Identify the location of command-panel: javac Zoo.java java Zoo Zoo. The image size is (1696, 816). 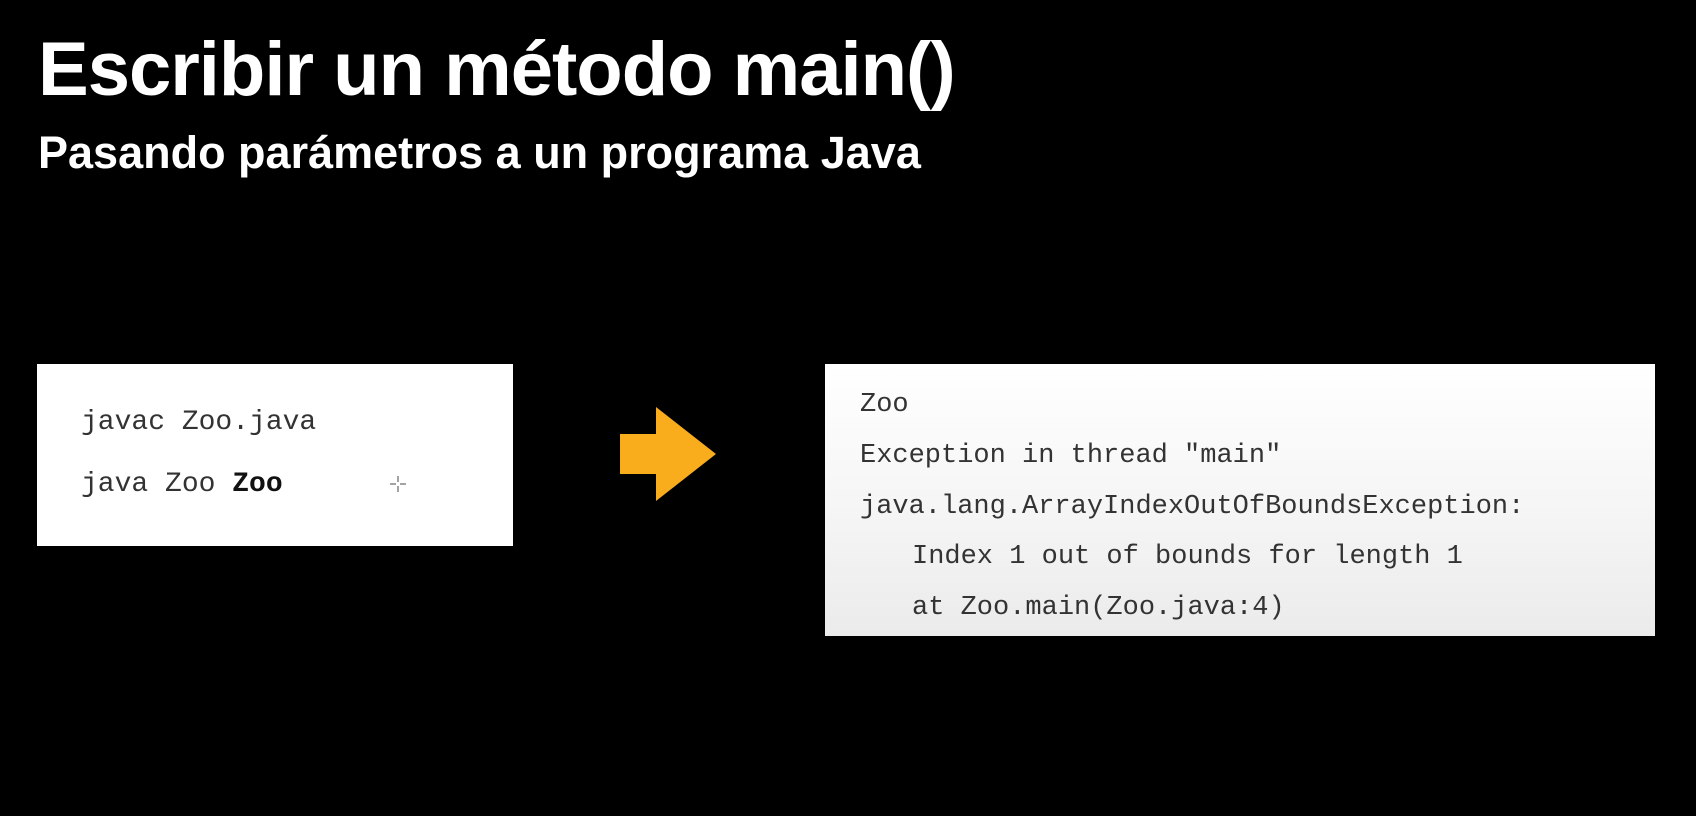
(275, 455).